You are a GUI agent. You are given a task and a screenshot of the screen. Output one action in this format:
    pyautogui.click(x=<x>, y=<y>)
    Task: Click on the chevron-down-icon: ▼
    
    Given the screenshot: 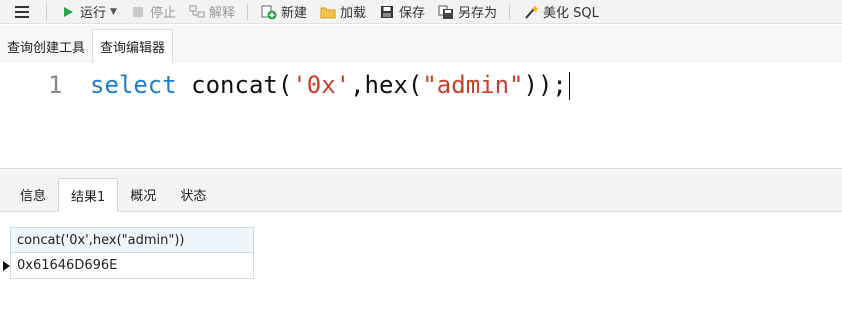 What is the action you would take?
    pyautogui.click(x=113, y=12)
    